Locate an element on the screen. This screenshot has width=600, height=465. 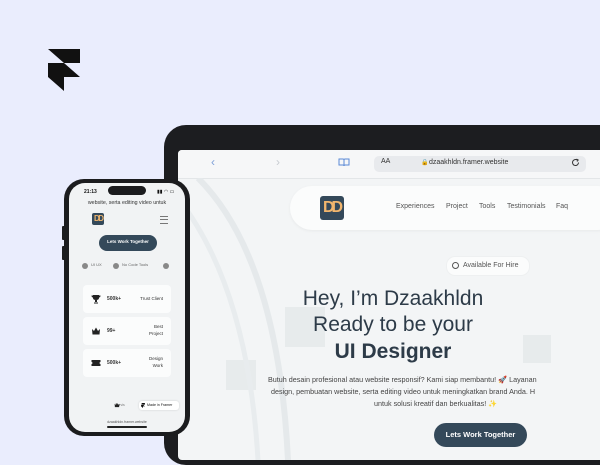
phone-header-text: website, serta editing video untuk is located at coordinates (127, 203).